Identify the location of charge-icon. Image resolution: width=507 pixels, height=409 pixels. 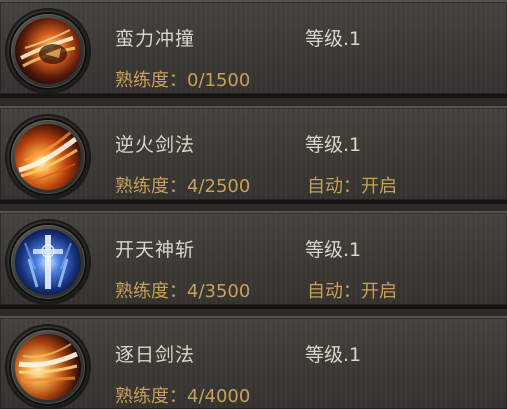
(48, 51).